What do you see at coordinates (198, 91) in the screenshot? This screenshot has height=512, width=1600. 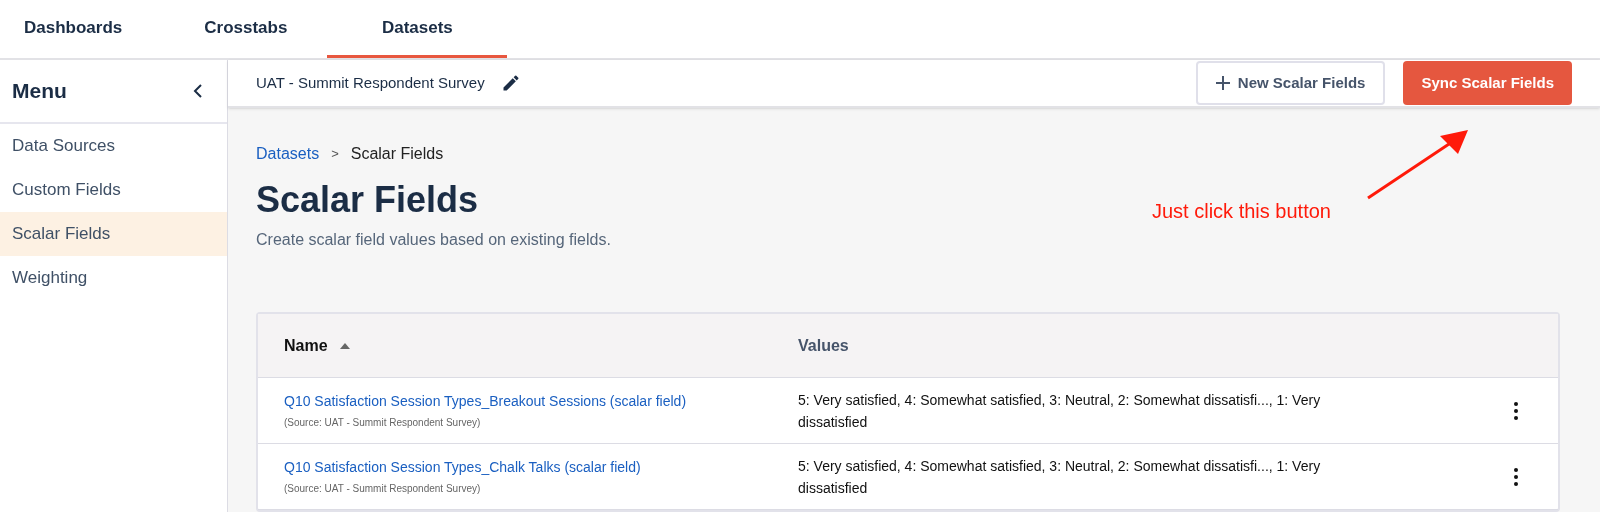 I see `collapse-icon` at bounding box center [198, 91].